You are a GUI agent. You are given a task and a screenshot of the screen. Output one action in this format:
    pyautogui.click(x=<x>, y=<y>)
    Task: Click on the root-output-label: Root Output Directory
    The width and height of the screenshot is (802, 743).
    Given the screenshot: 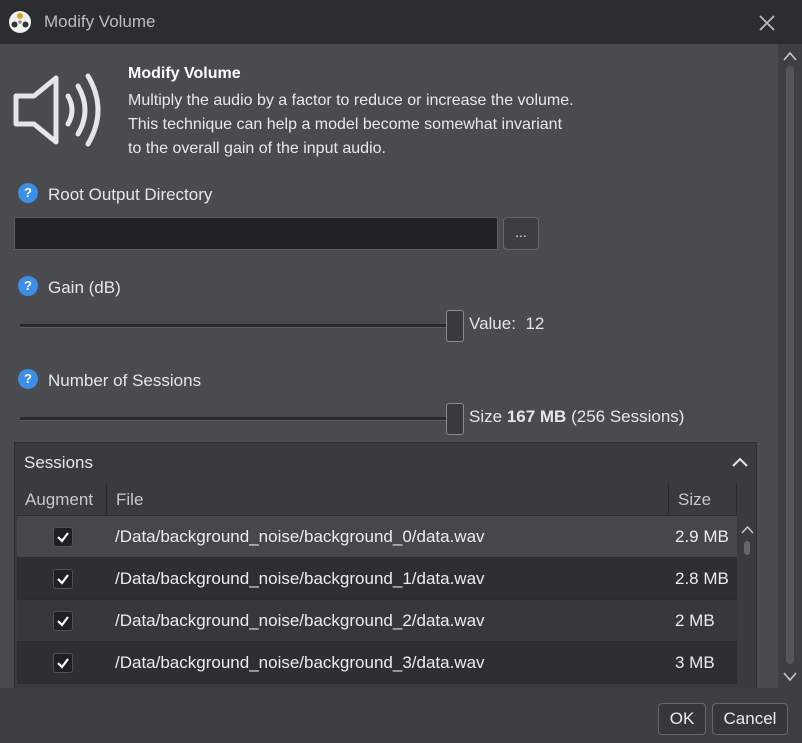 What is the action you would take?
    pyautogui.click(x=130, y=194)
    